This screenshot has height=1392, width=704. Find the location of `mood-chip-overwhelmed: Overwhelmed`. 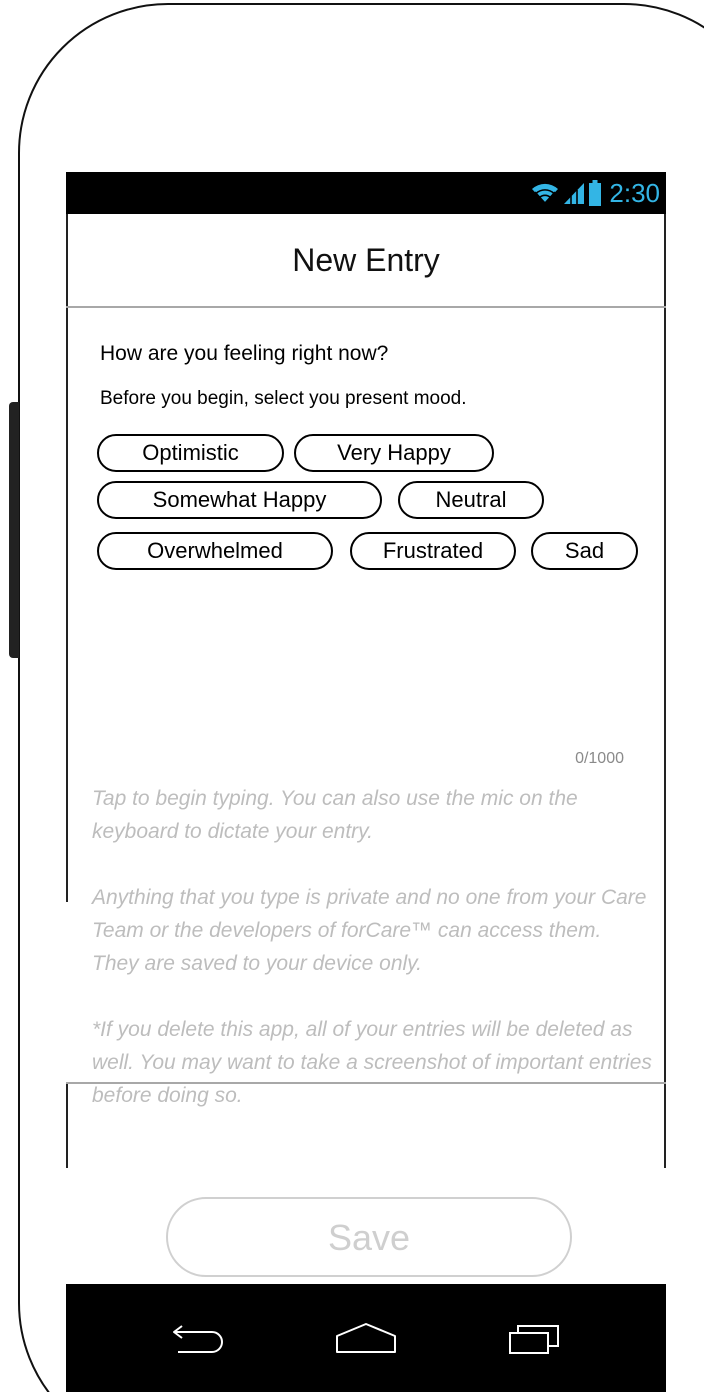

mood-chip-overwhelmed: Overwhelmed is located at coordinates (215, 551).